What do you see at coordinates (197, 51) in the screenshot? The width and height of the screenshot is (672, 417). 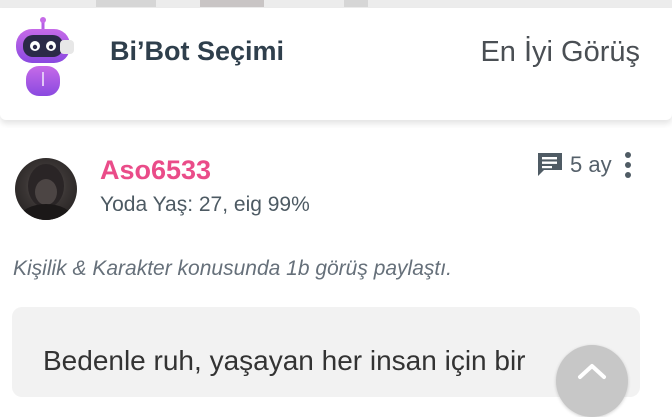 I see `page-title: Bi’Bot Seçimi` at bounding box center [197, 51].